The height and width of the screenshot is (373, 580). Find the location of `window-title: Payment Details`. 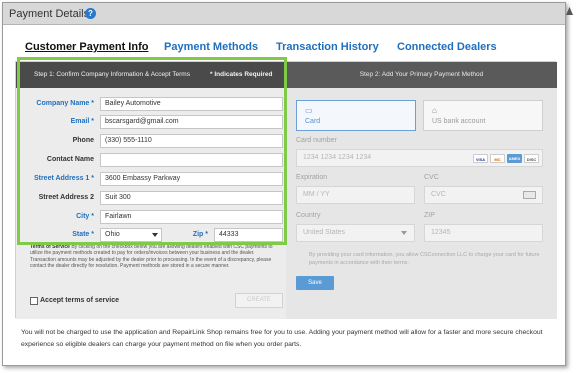

window-title: Payment Details is located at coordinates (49, 14).